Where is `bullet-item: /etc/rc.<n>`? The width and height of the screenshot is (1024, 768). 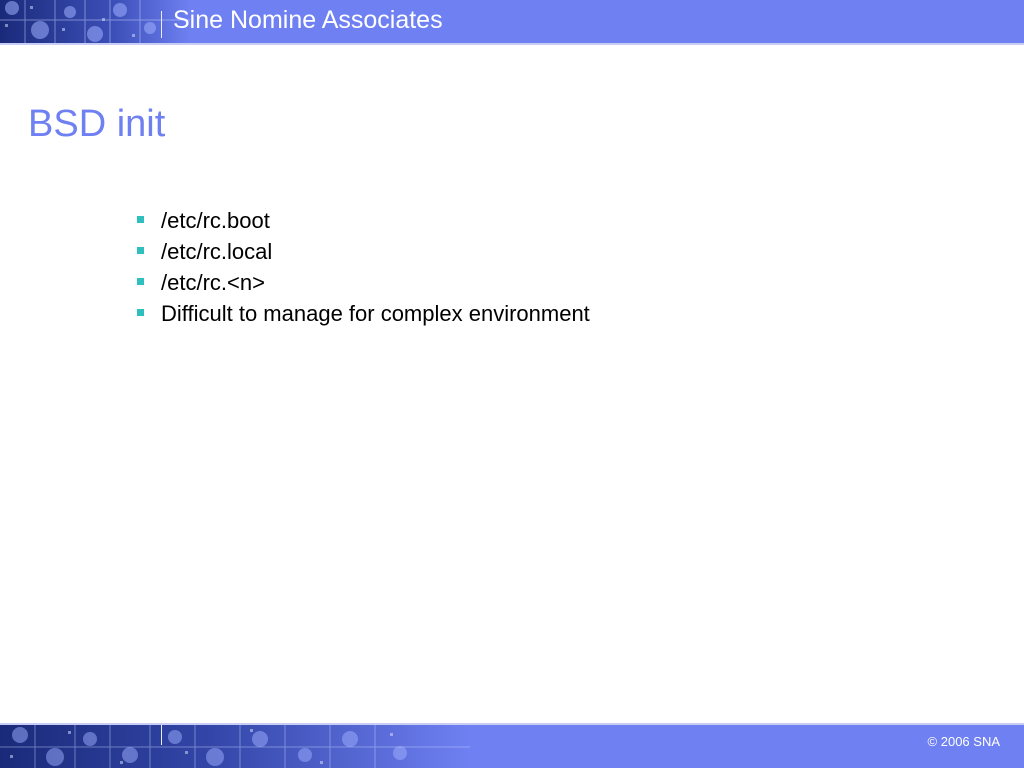
bullet-item: /etc/rc.<n> is located at coordinates (363, 282).